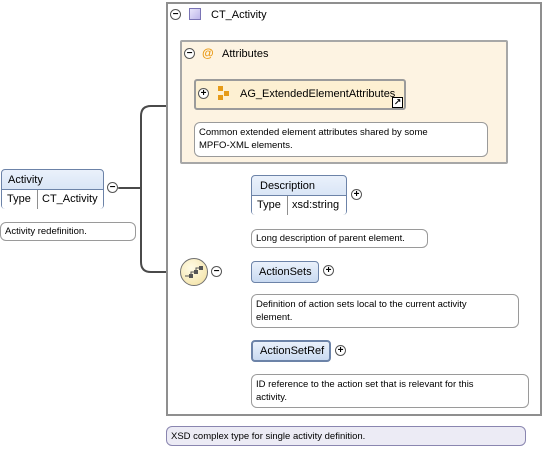 The image size is (545, 450). Describe the element at coordinates (356, 194) in the screenshot. I see `expand-description-toggle: +` at that location.